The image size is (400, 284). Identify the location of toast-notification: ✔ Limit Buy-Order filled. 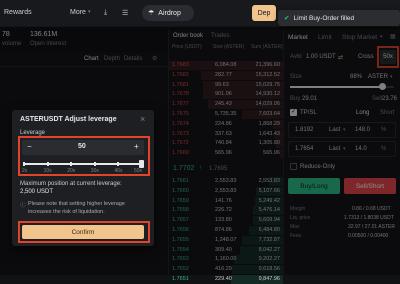
(339, 18).